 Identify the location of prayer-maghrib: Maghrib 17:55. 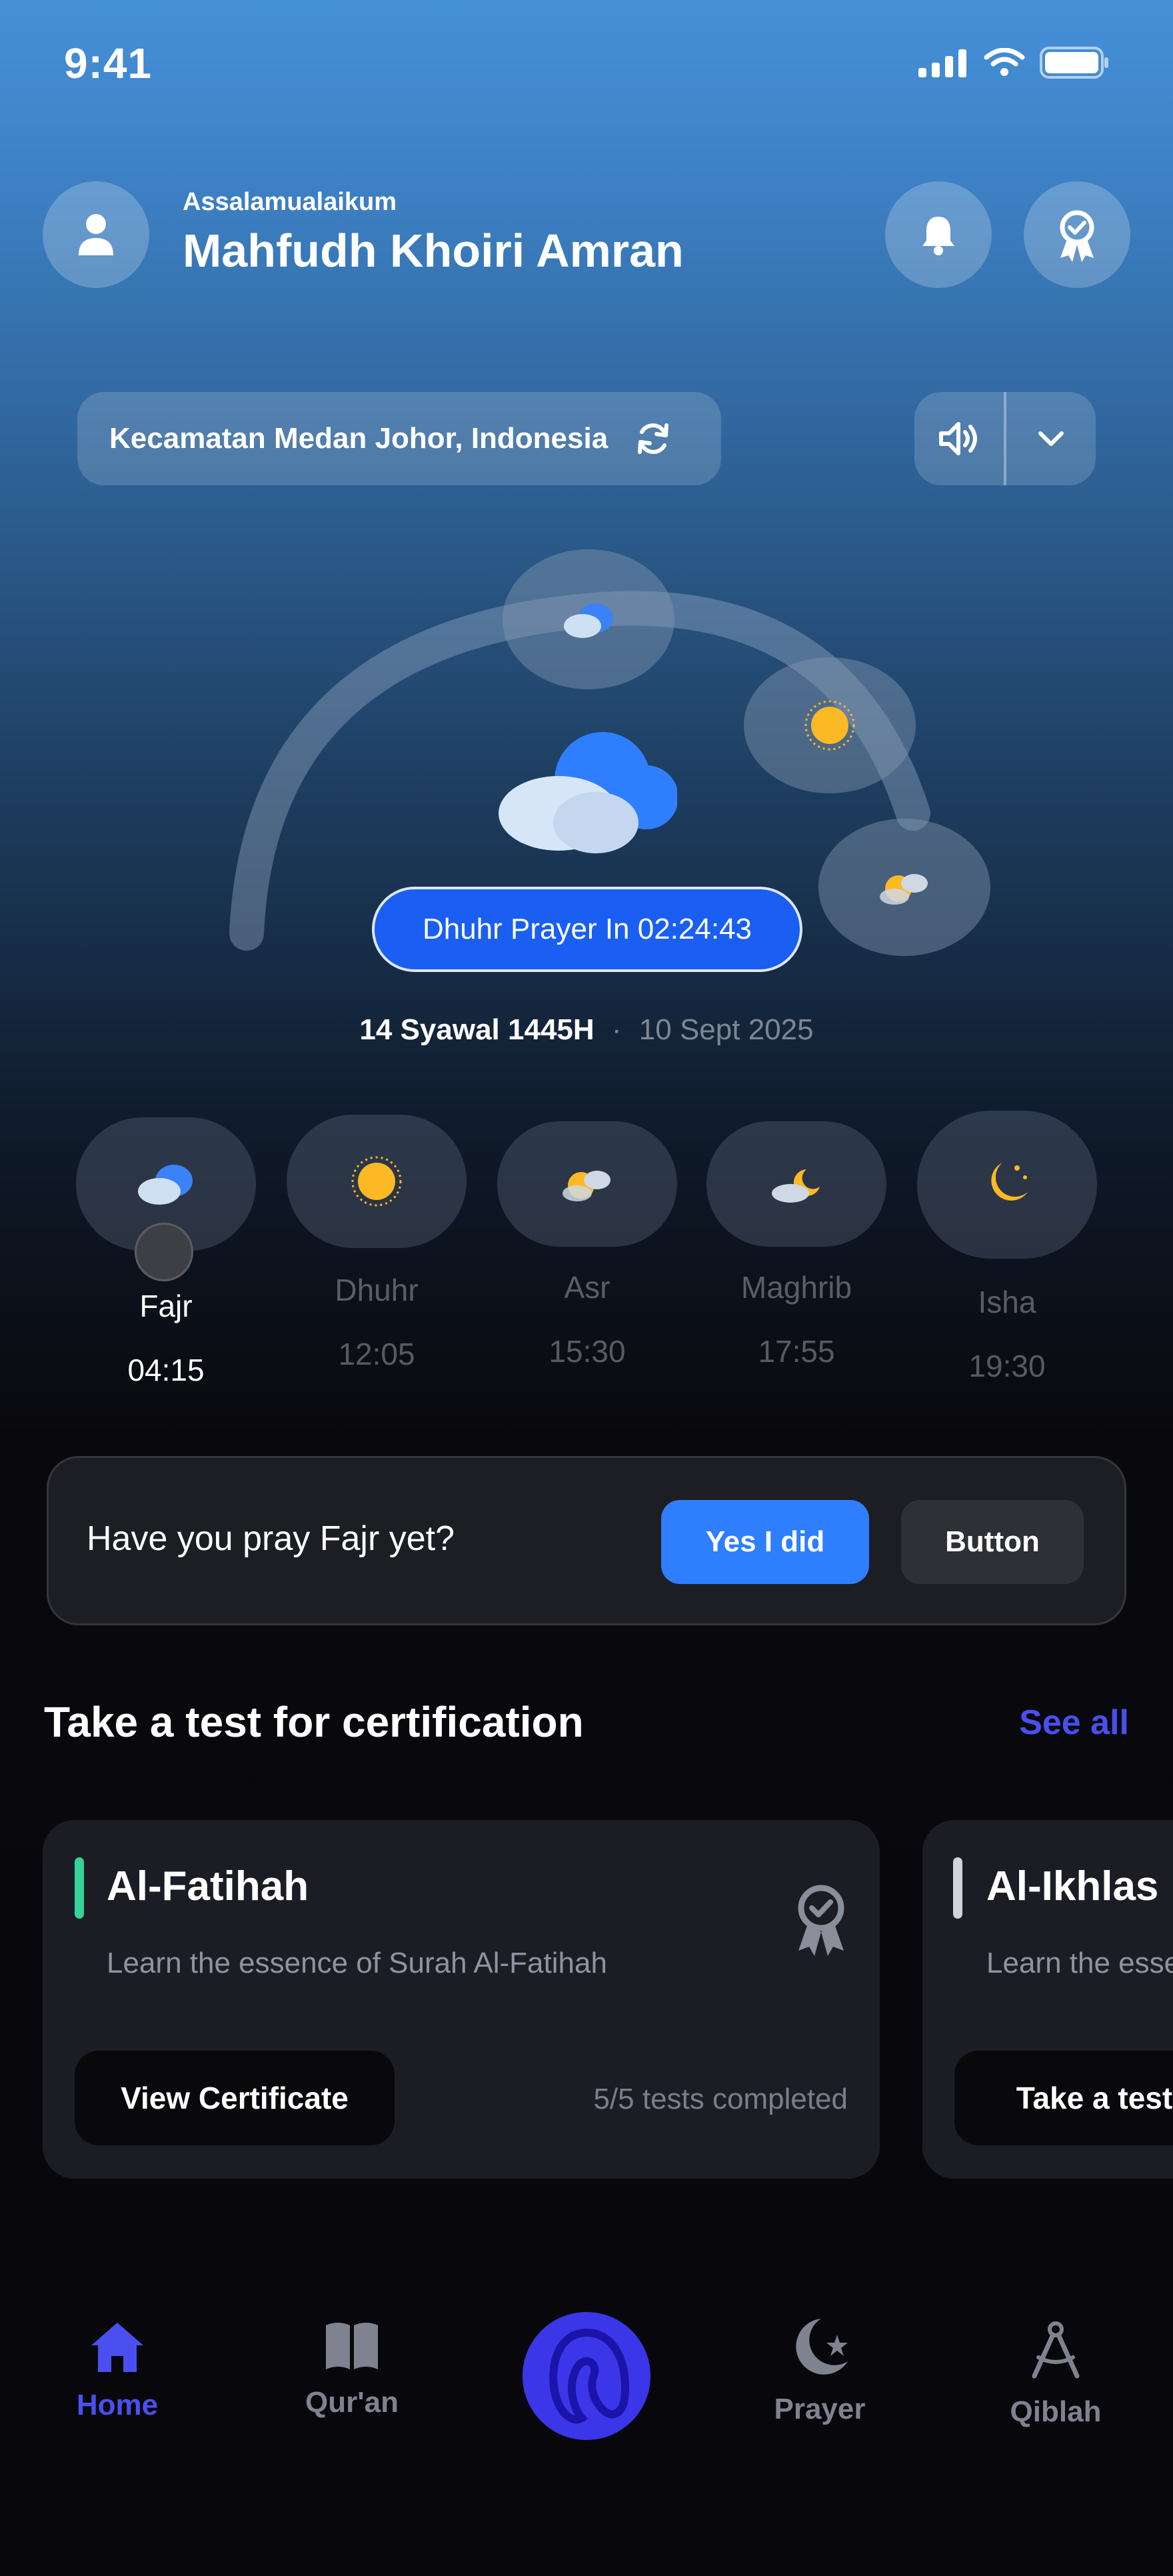
(796, 1245).